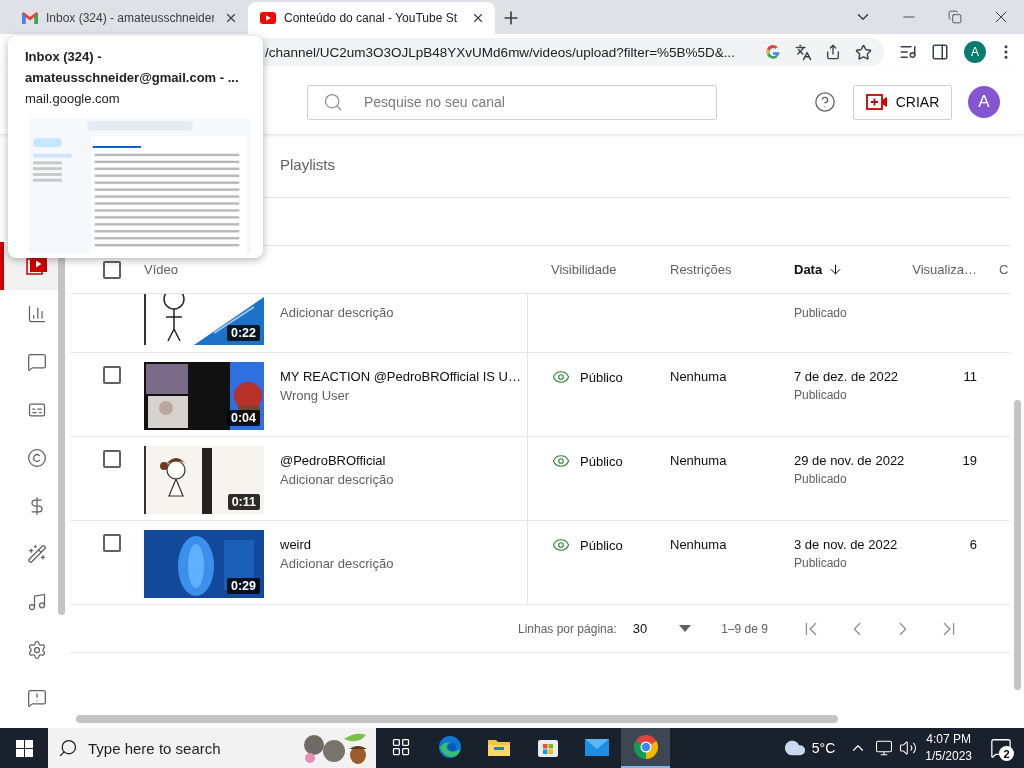  I want to click on column-header: Vídeo, so click(330, 269).